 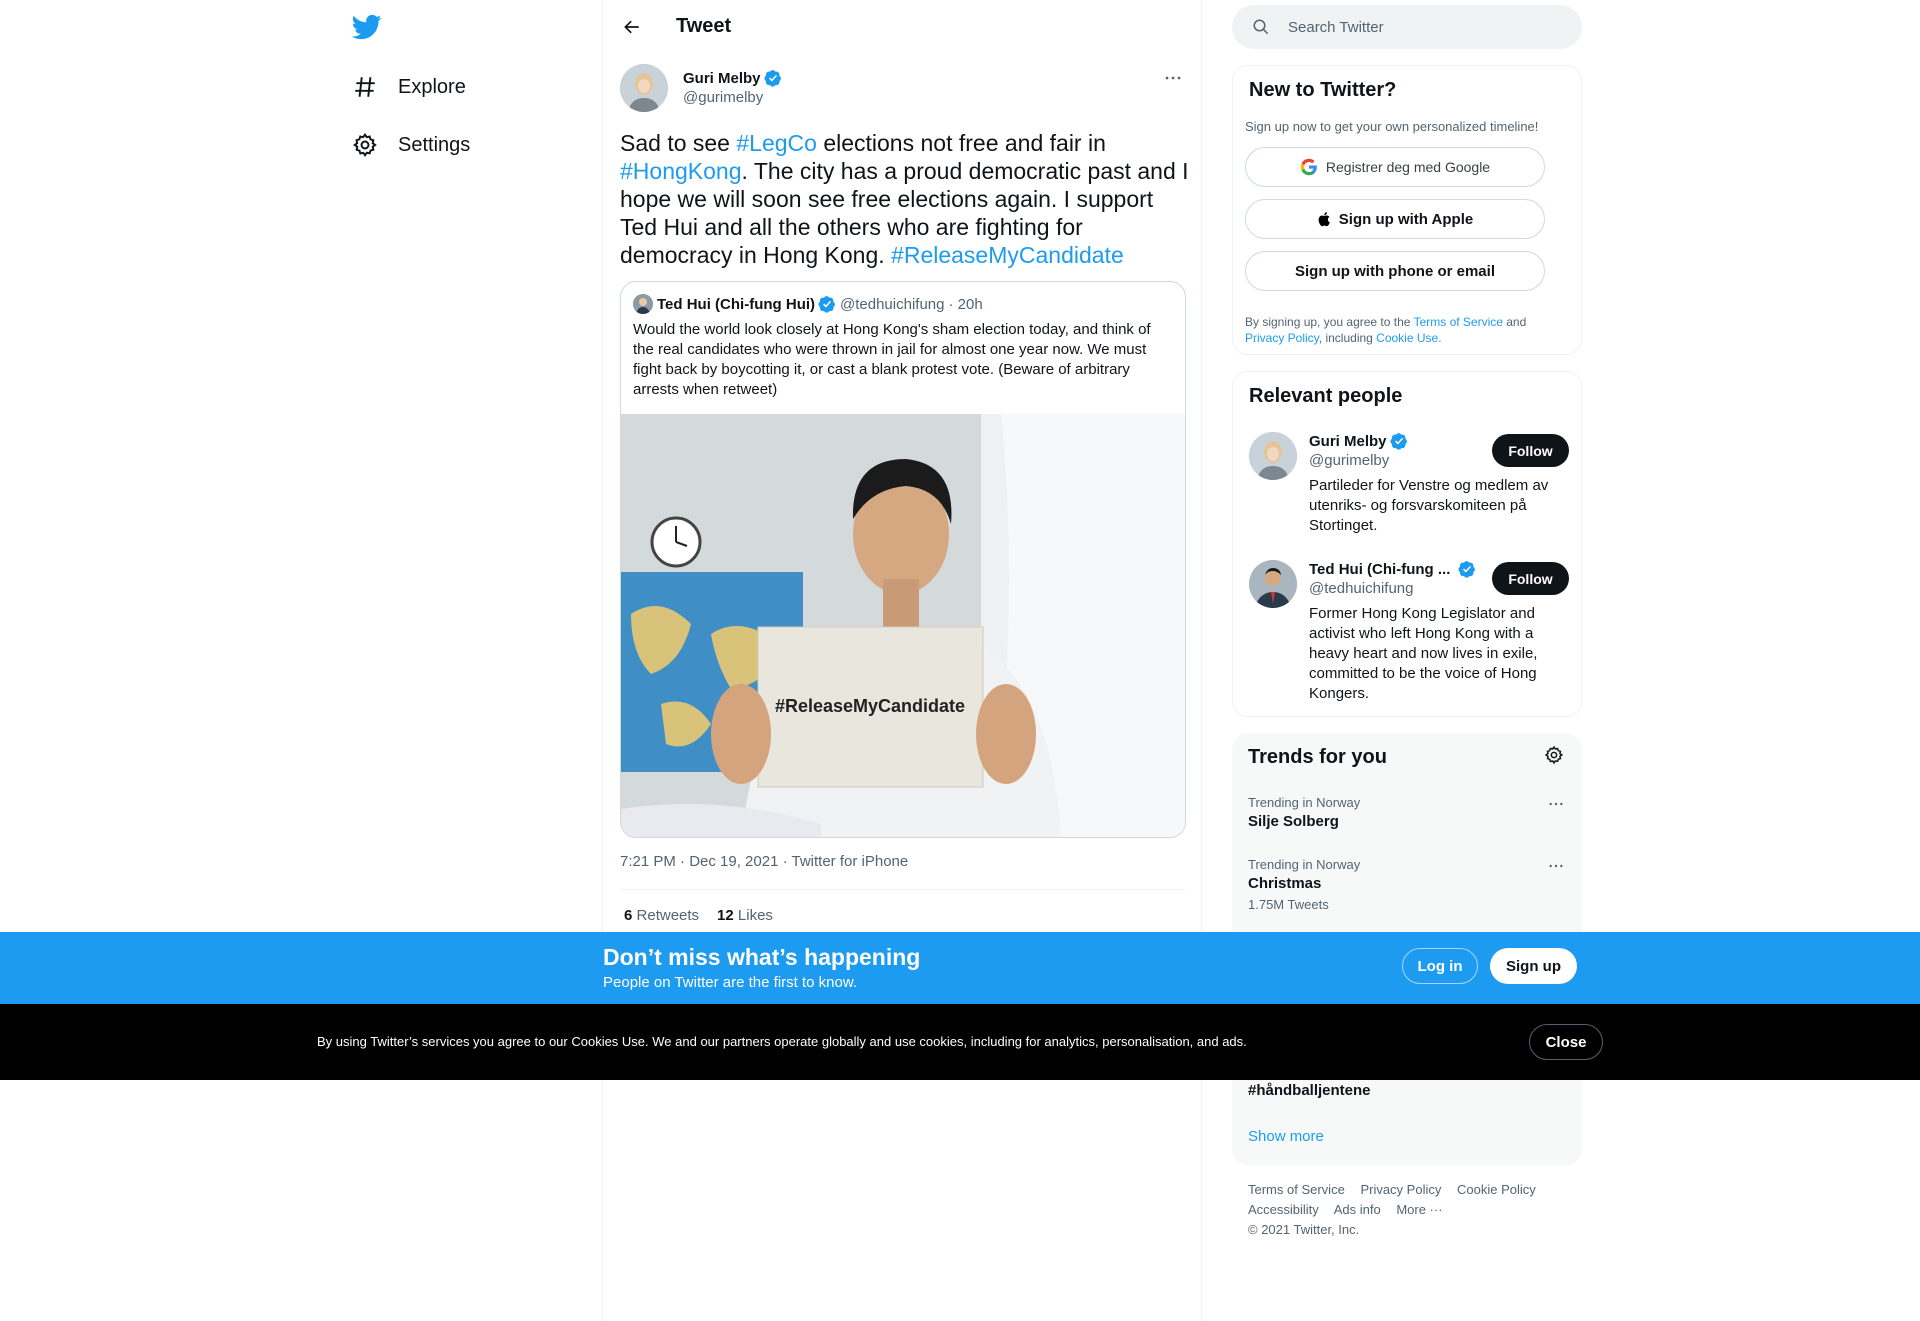 I want to click on cookie-use-link: Cookie Use., so click(x=1408, y=338).